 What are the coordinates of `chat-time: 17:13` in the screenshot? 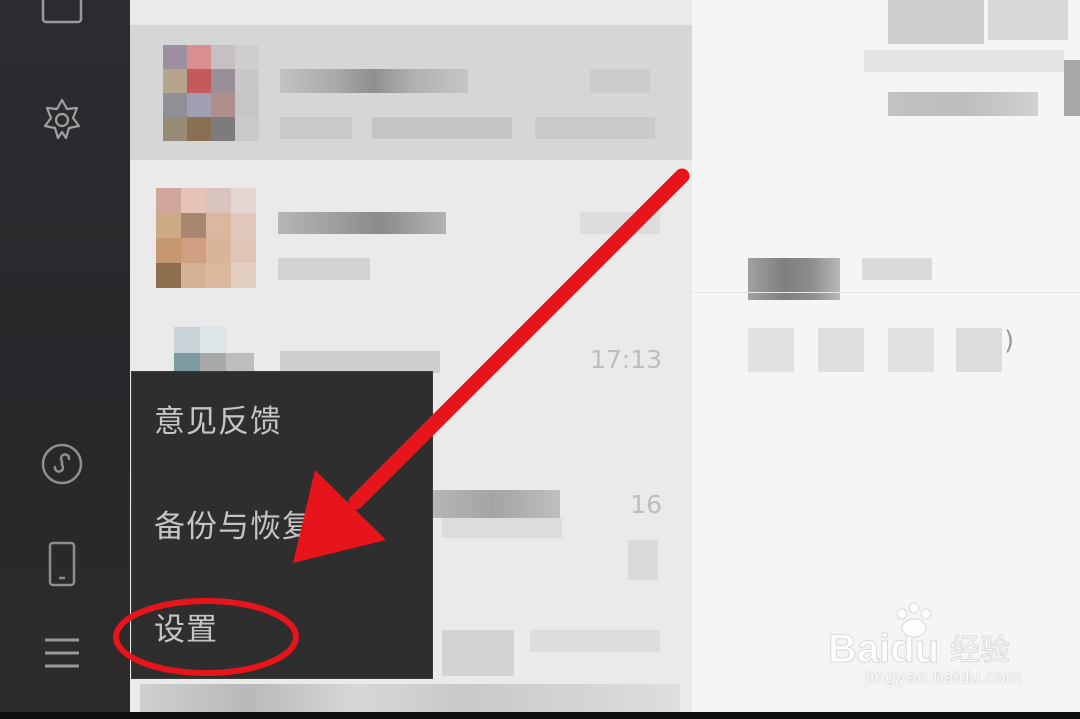 It's located at (625, 359).